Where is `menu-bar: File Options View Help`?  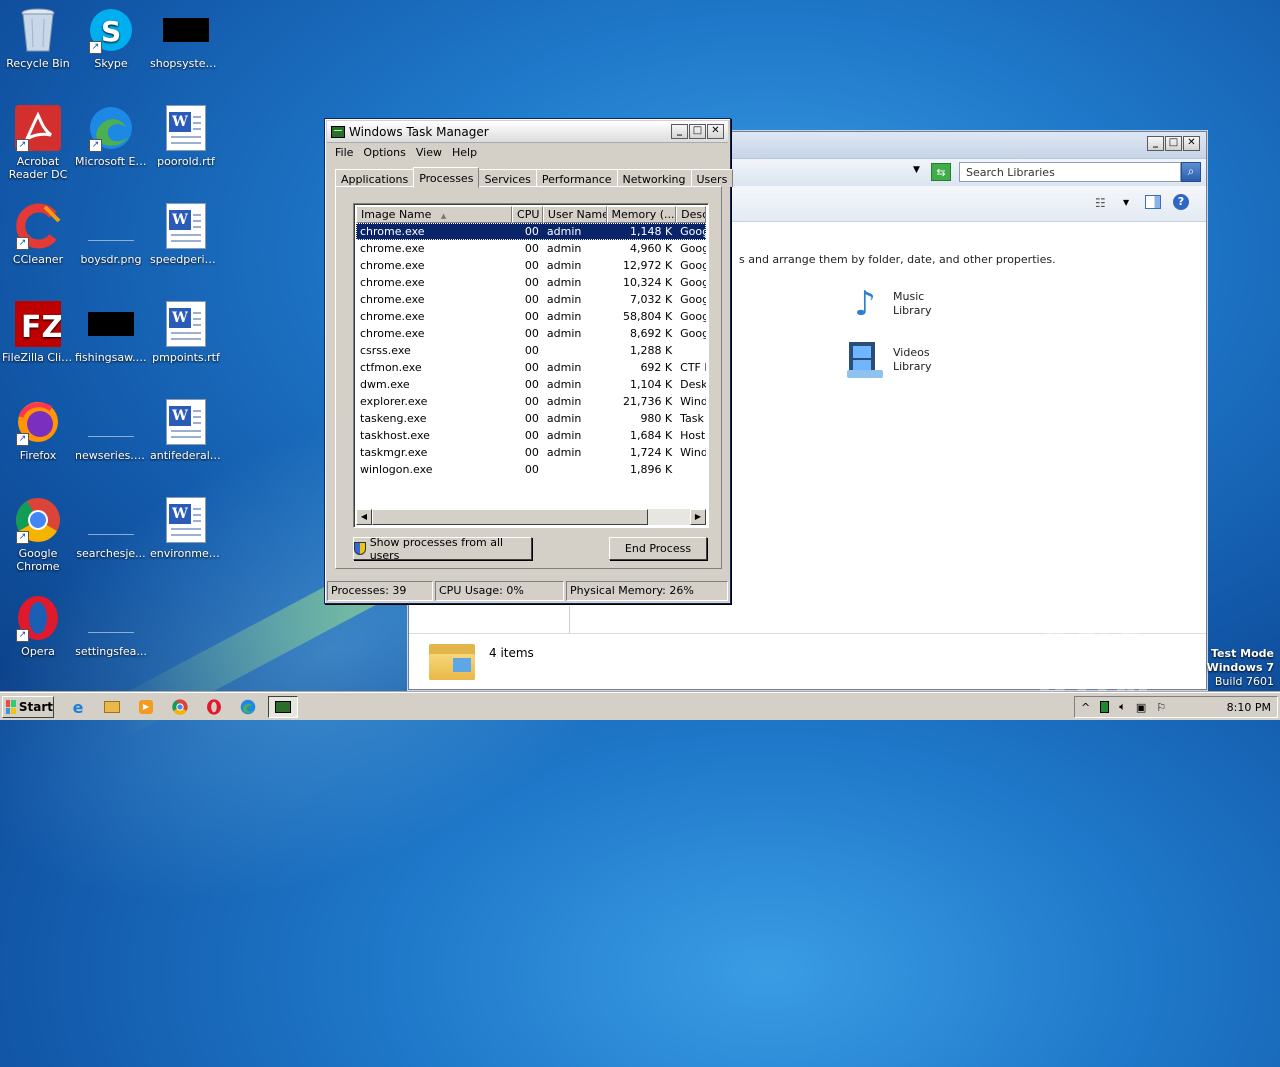 menu-bar: File Options View Help is located at coordinates (527, 152).